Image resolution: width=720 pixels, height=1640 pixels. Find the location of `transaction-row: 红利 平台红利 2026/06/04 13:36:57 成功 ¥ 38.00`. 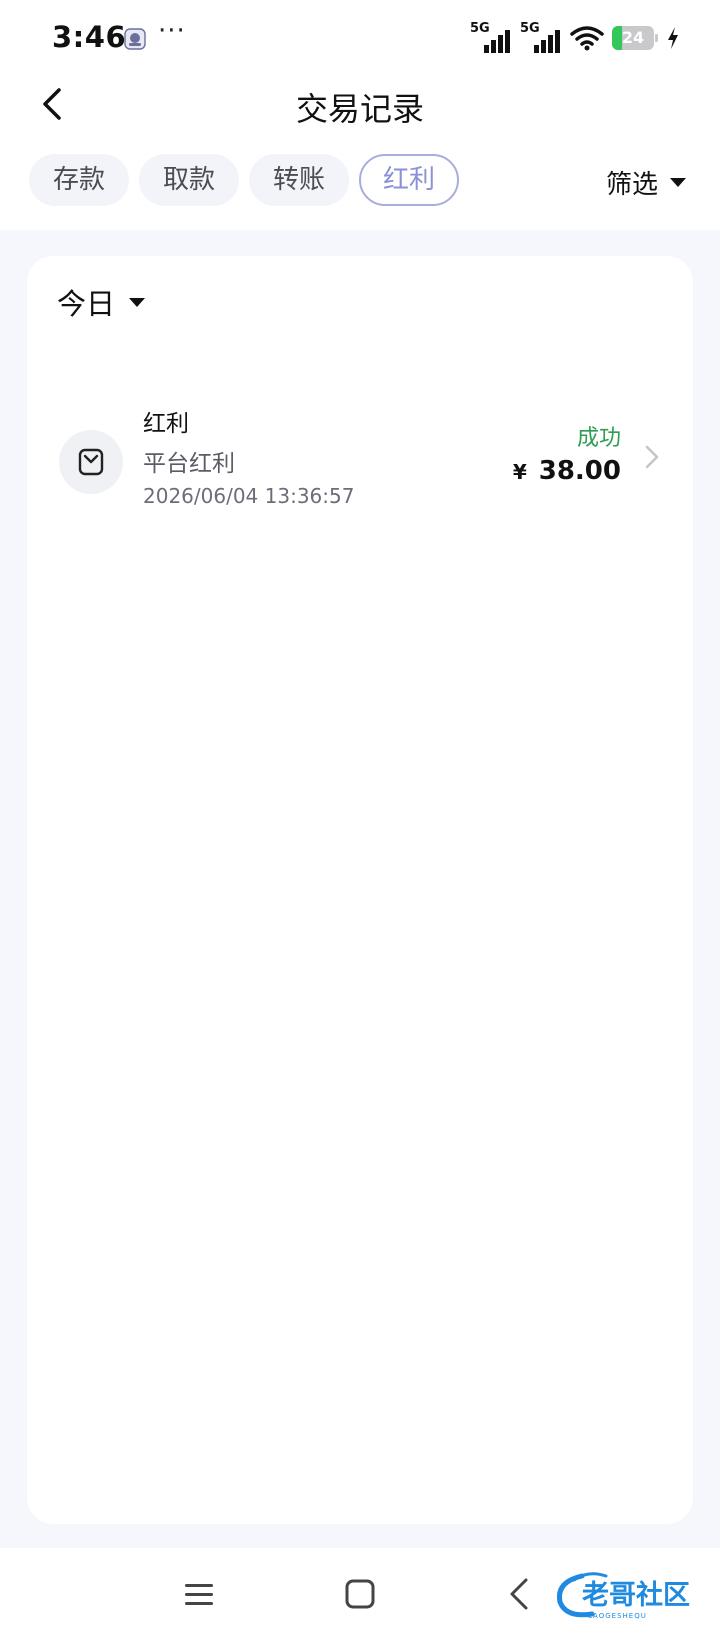

transaction-row: 红利 平台红利 2026/06/04 13:36:57 成功 ¥ 38.00 is located at coordinates (360, 456).